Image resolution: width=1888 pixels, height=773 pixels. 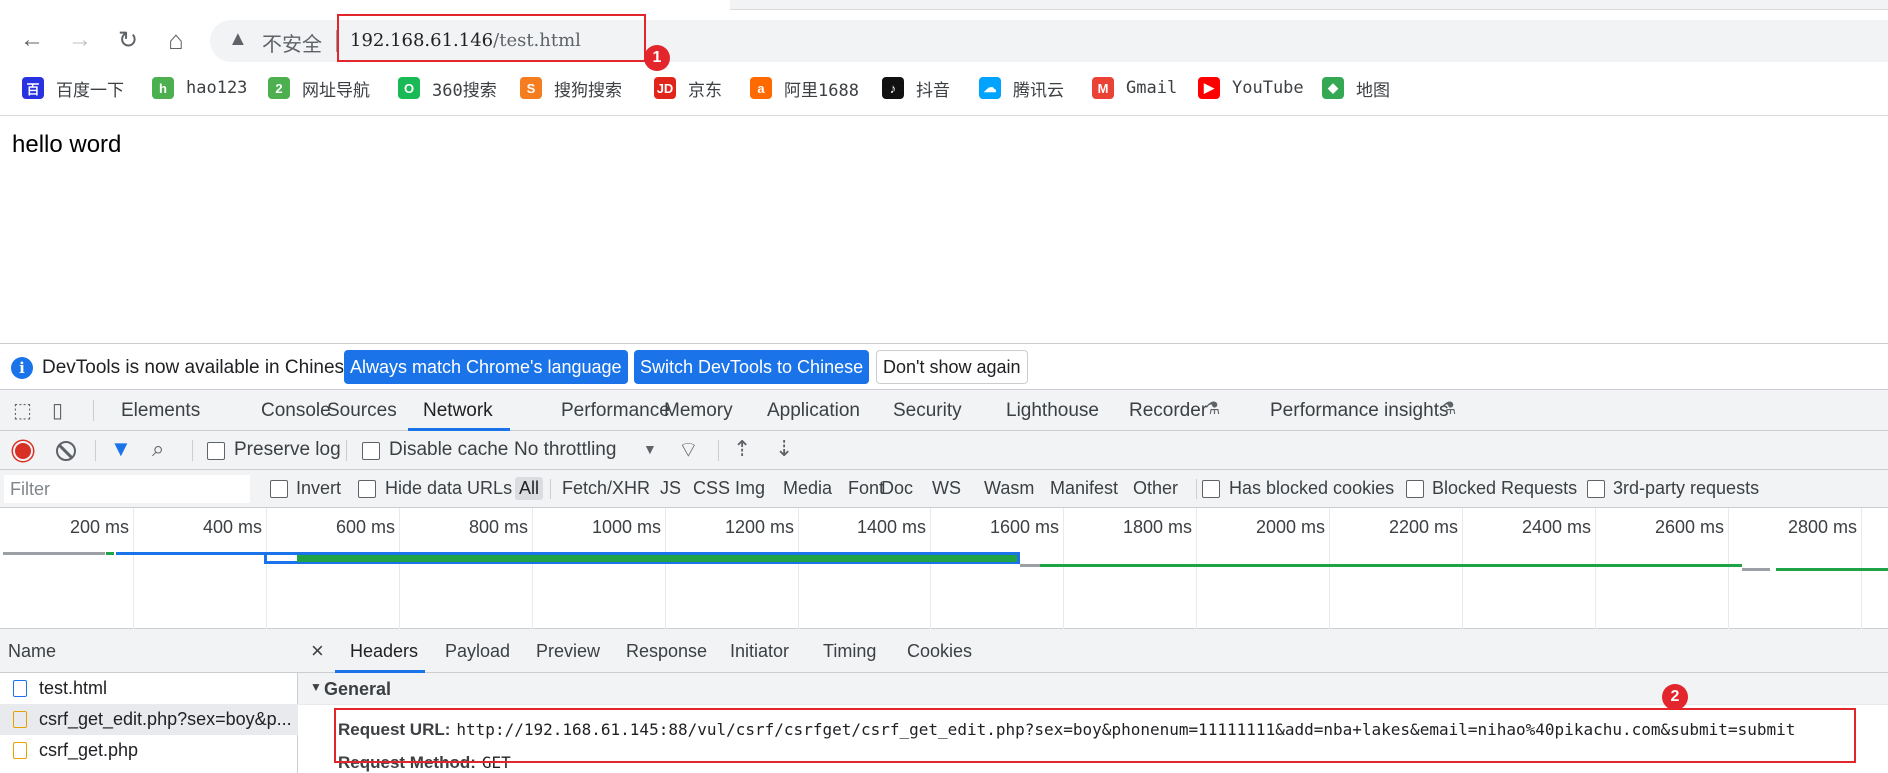 What do you see at coordinates (944, 115) in the screenshot?
I see `chrome-divider` at bounding box center [944, 115].